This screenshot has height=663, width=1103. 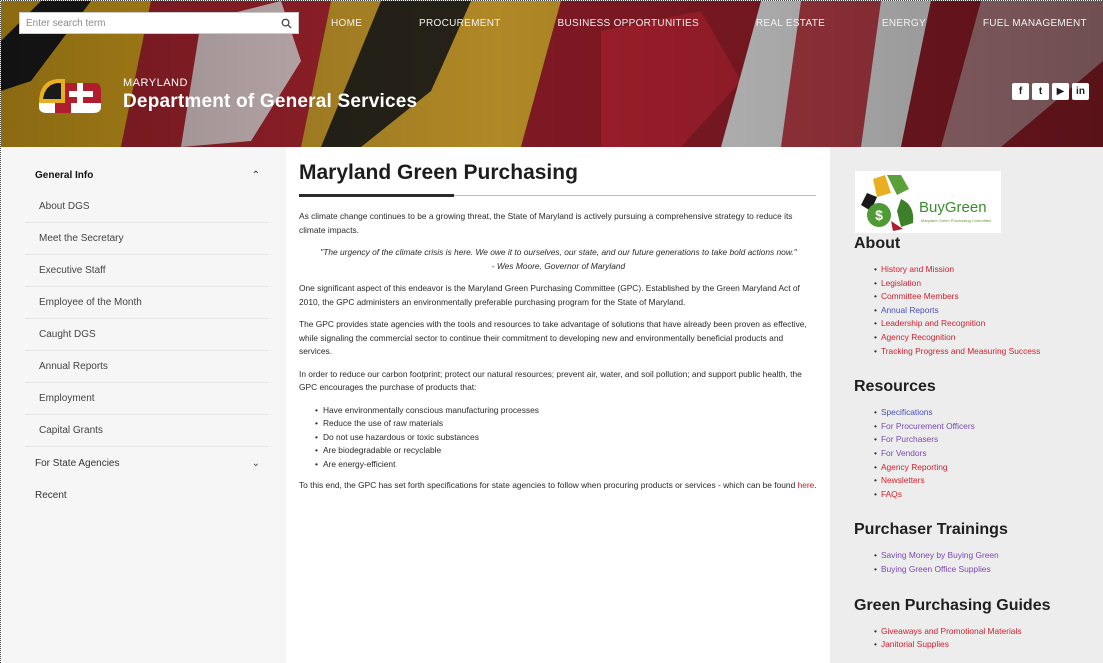 I want to click on tracking-progress-link: Tracking Progress and Measuring Success, so click(x=960, y=351).